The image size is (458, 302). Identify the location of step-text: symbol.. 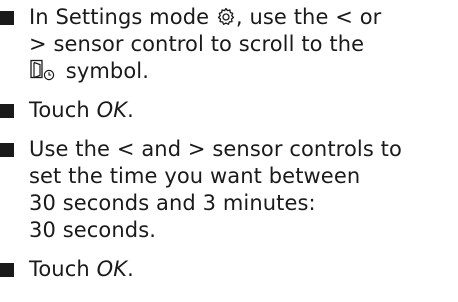
(104, 71).